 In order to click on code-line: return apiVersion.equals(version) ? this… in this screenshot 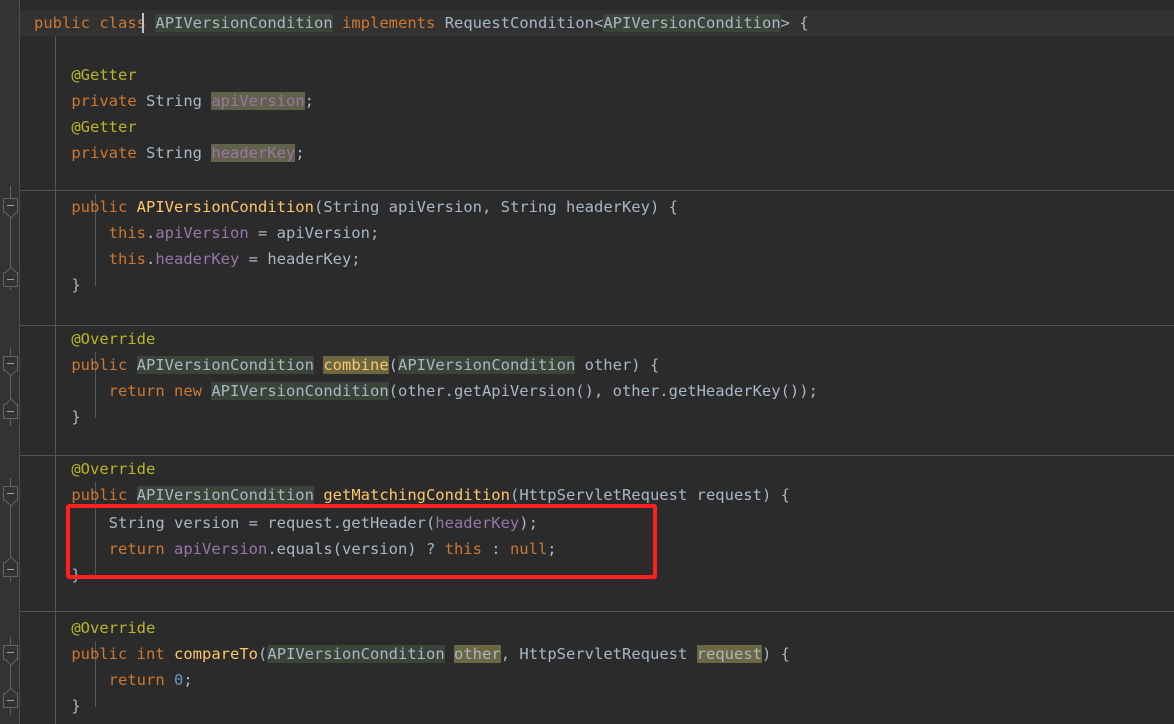, I will do `click(295, 549)`.